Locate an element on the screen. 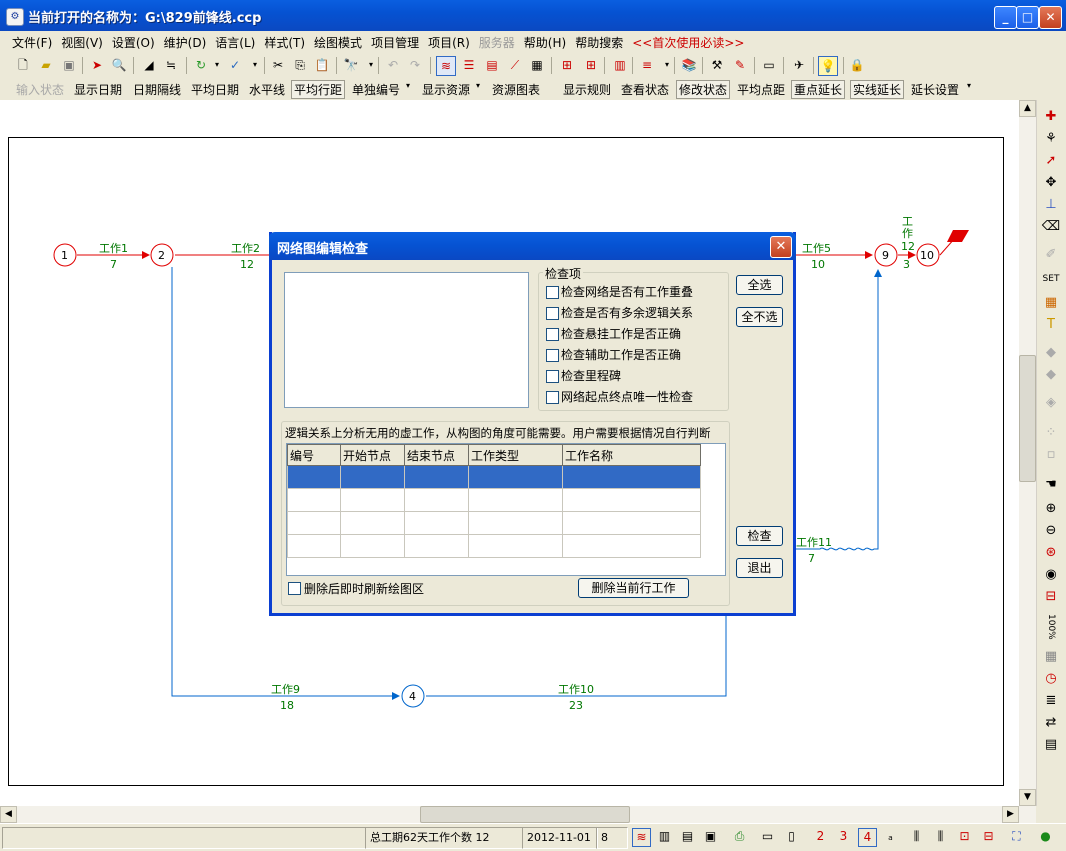 This screenshot has width=1066, height=851. mode-show-date: 显示日期 is located at coordinates (98, 89).